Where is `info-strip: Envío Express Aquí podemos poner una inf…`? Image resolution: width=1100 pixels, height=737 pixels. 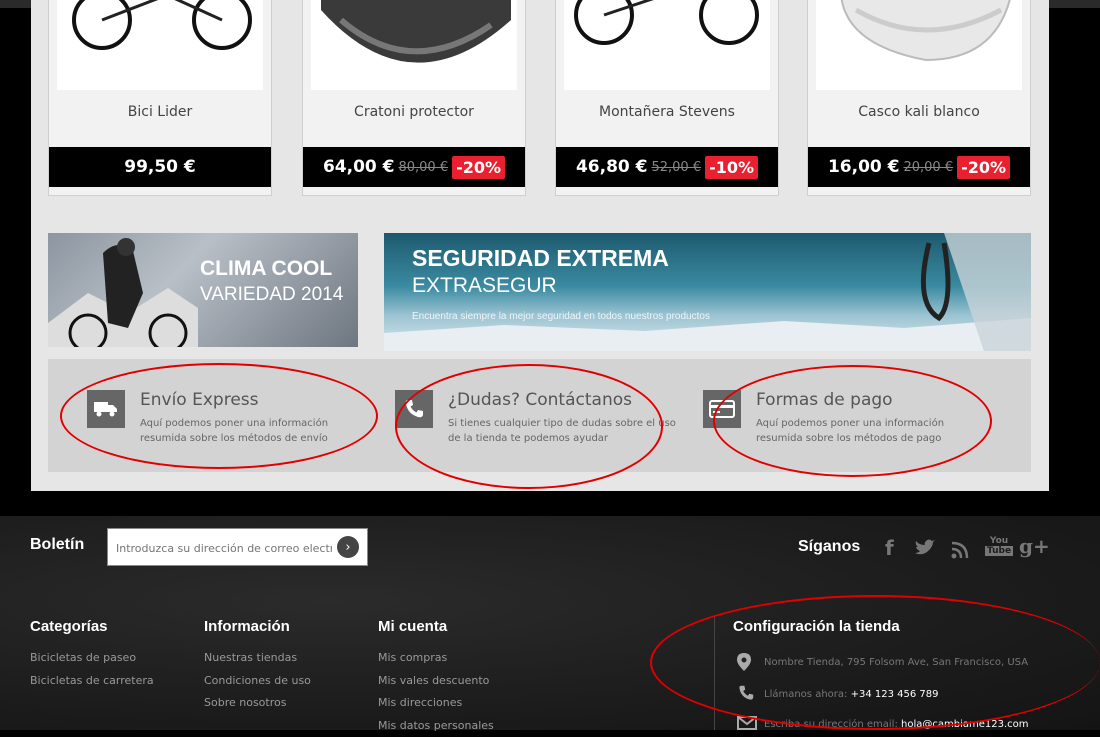
info-strip: Envío Express Aquí podemos poner una inf… is located at coordinates (539, 415).